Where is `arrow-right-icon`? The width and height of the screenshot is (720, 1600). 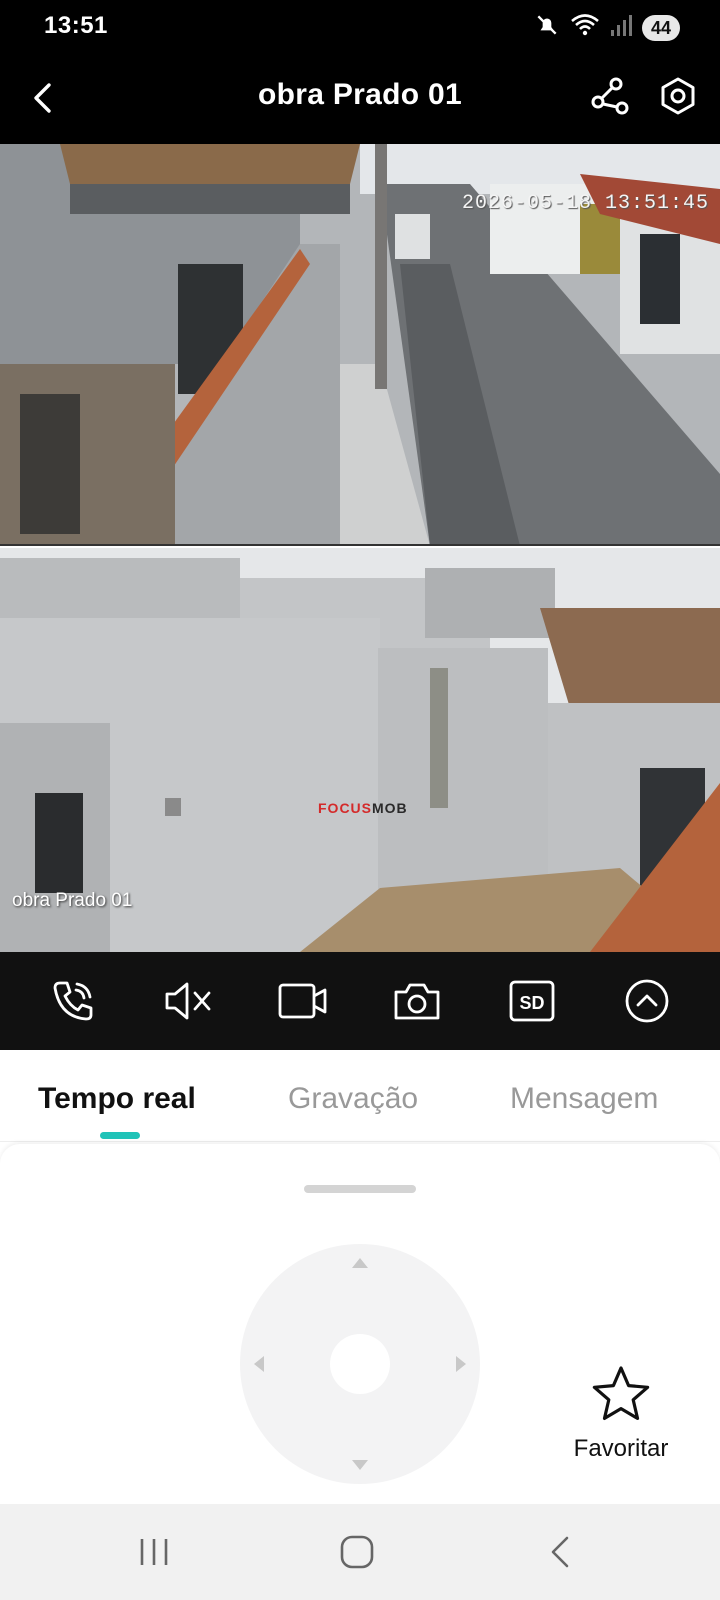 arrow-right-icon is located at coordinates (461, 1364).